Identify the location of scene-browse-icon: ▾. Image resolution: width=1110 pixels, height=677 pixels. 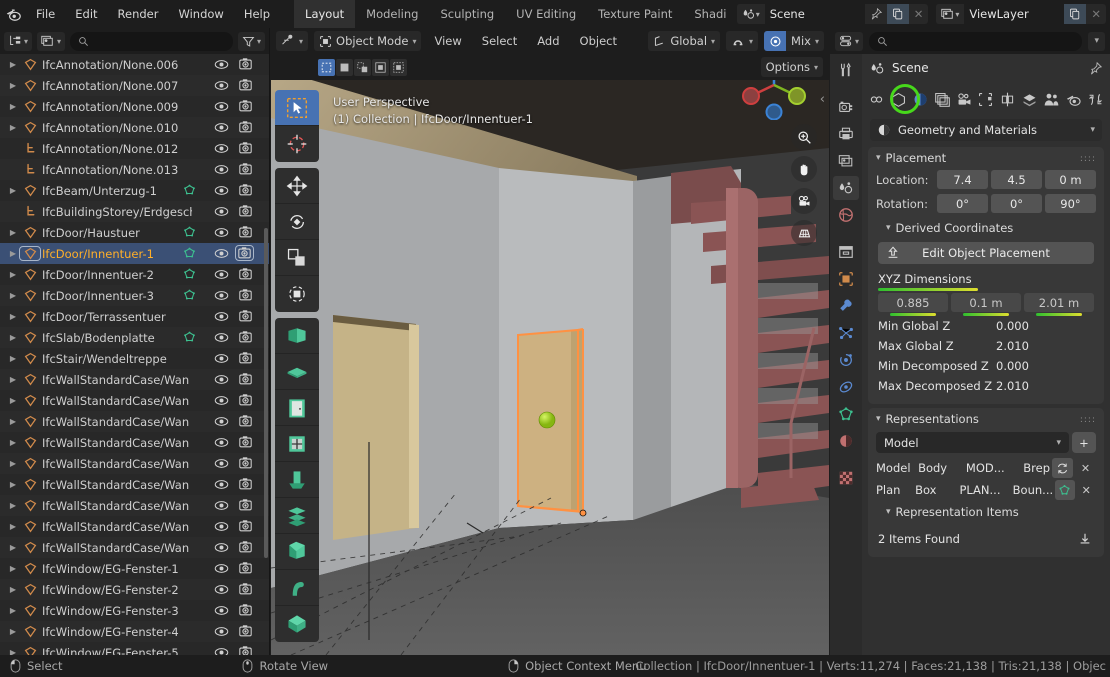
(750, 14).